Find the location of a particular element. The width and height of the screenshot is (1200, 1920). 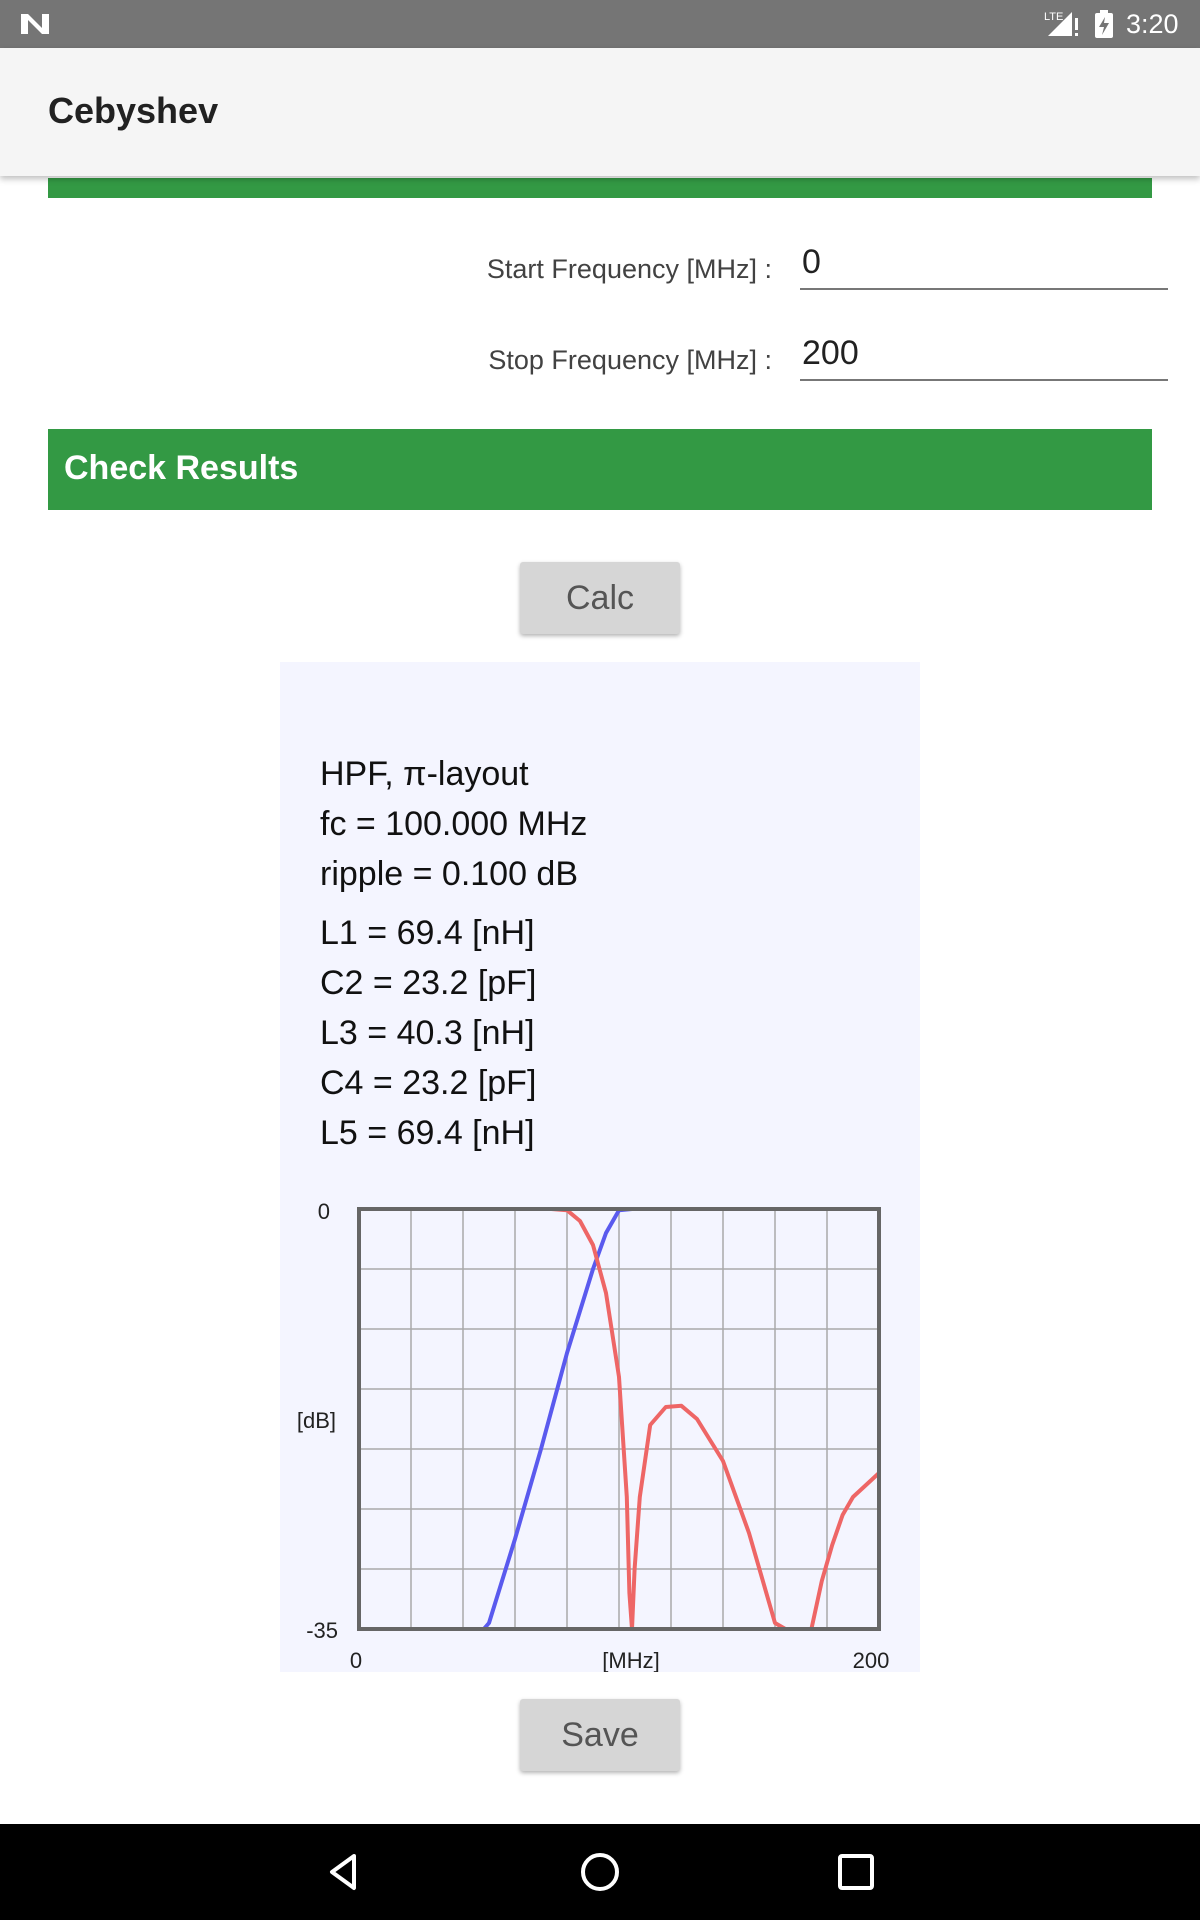

y-tick-label-bottom: -35 is located at coordinates (322, 1630).